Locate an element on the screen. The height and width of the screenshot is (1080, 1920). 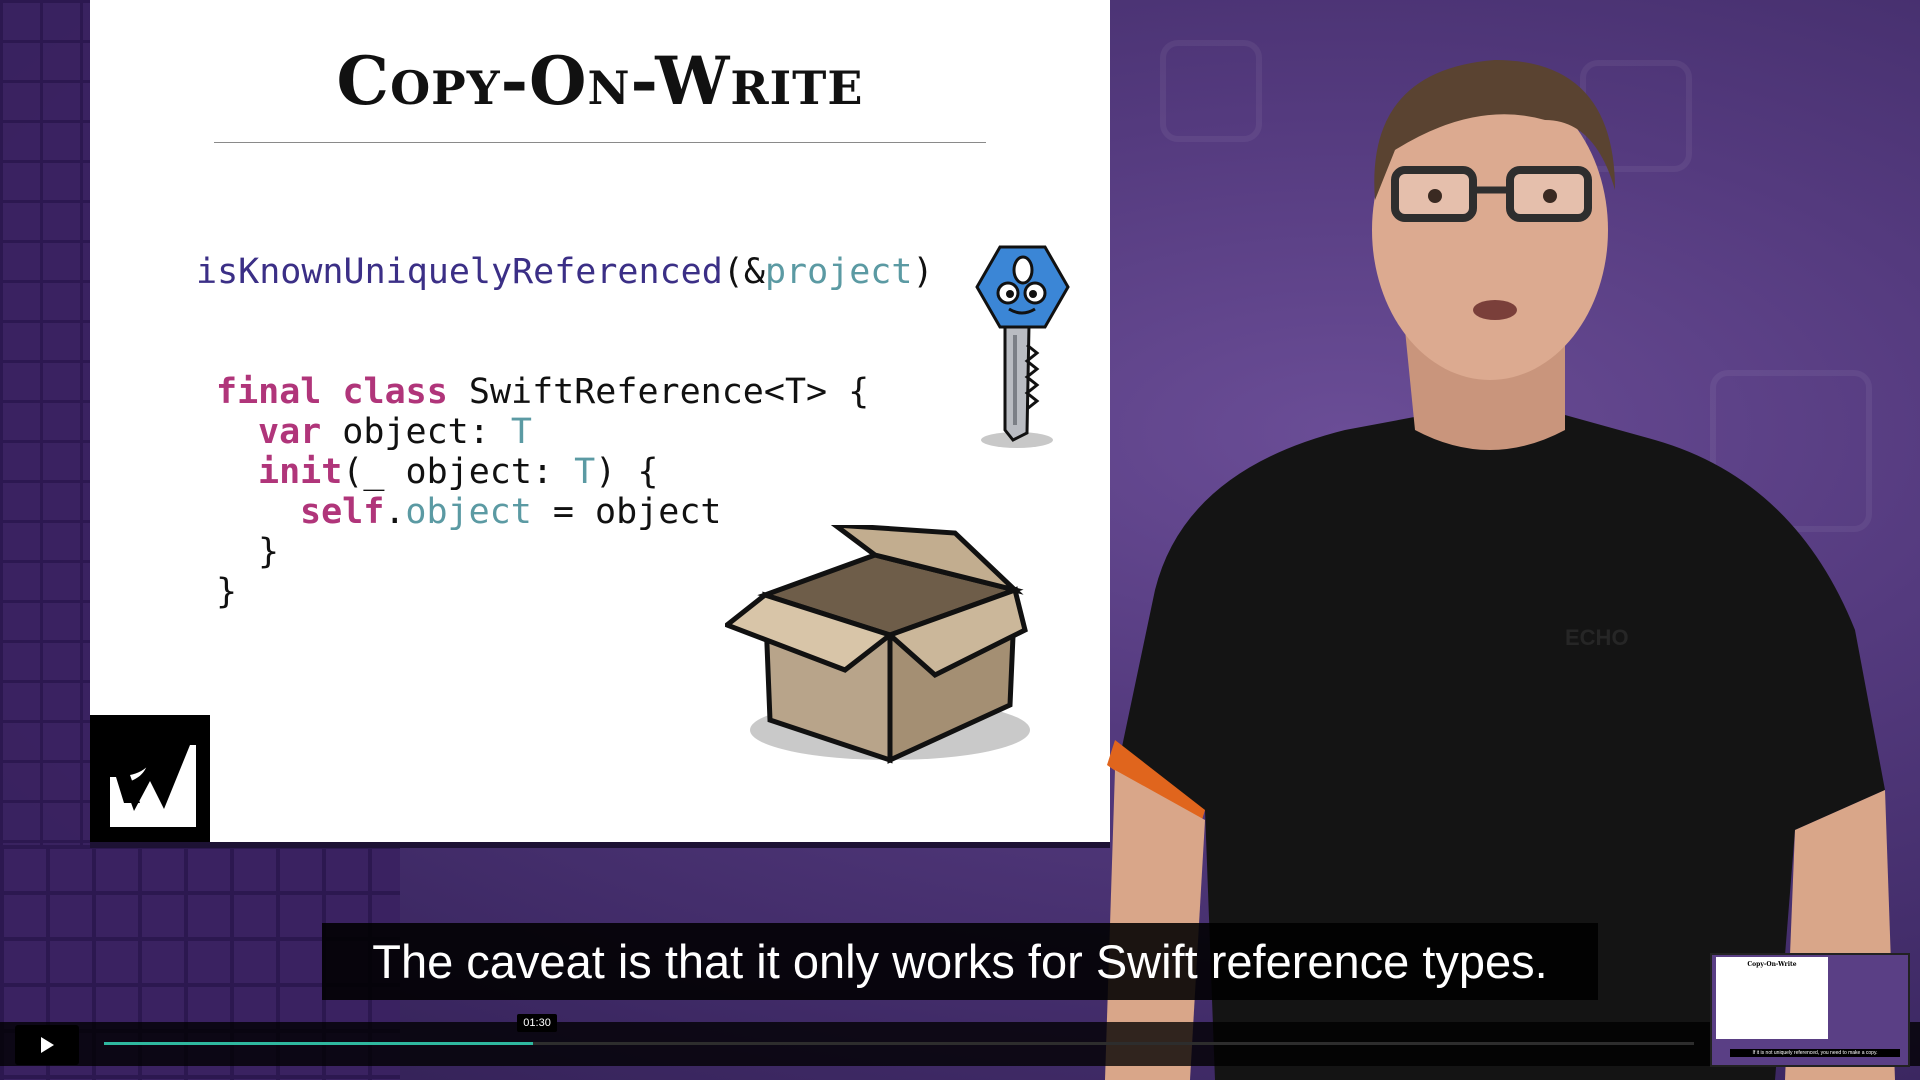
code-property: object is located at coordinates (468, 512).